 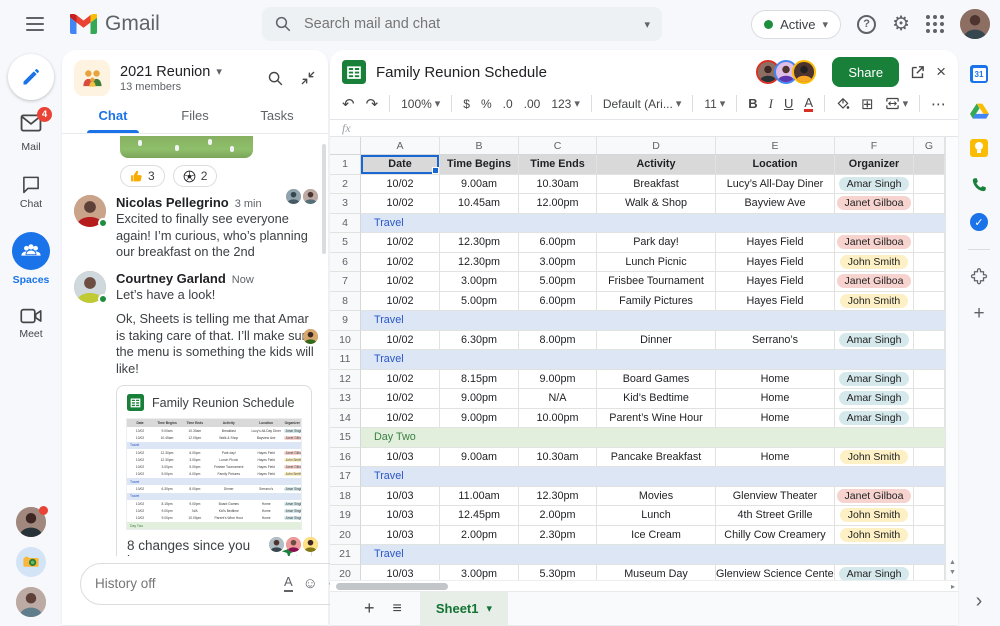 What do you see at coordinates (479, 457) in the screenshot?
I see `sheet-cell: 9.00am` at bounding box center [479, 457].